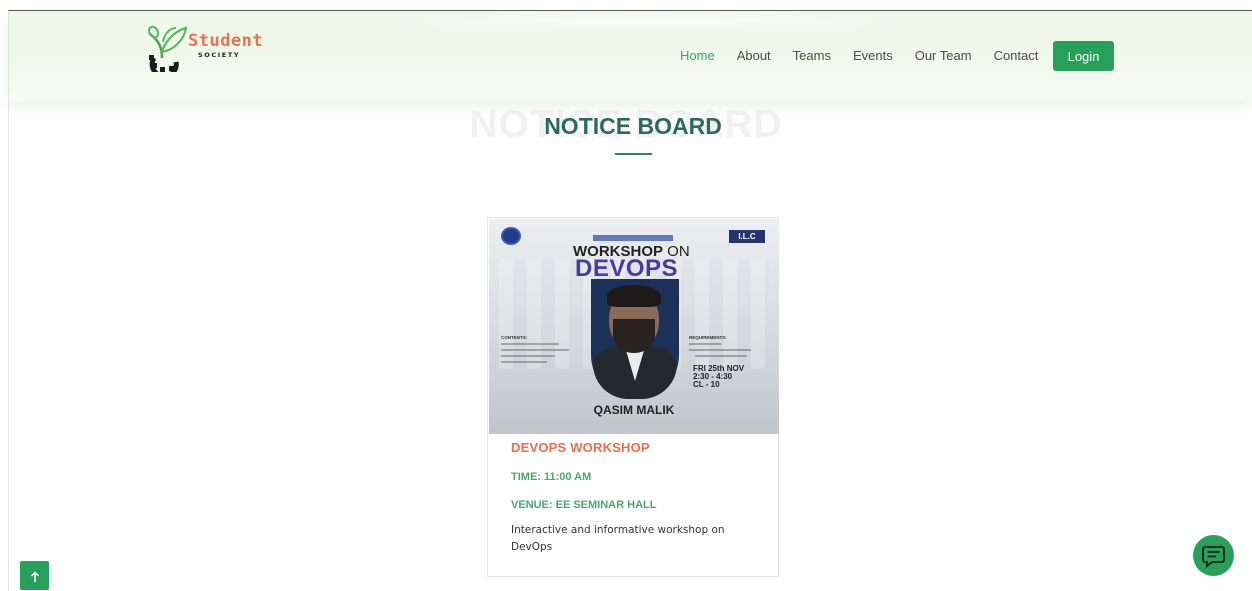 This screenshot has width=1252, height=591. What do you see at coordinates (873, 55) in the screenshot?
I see `nav-item-events: Events` at bounding box center [873, 55].